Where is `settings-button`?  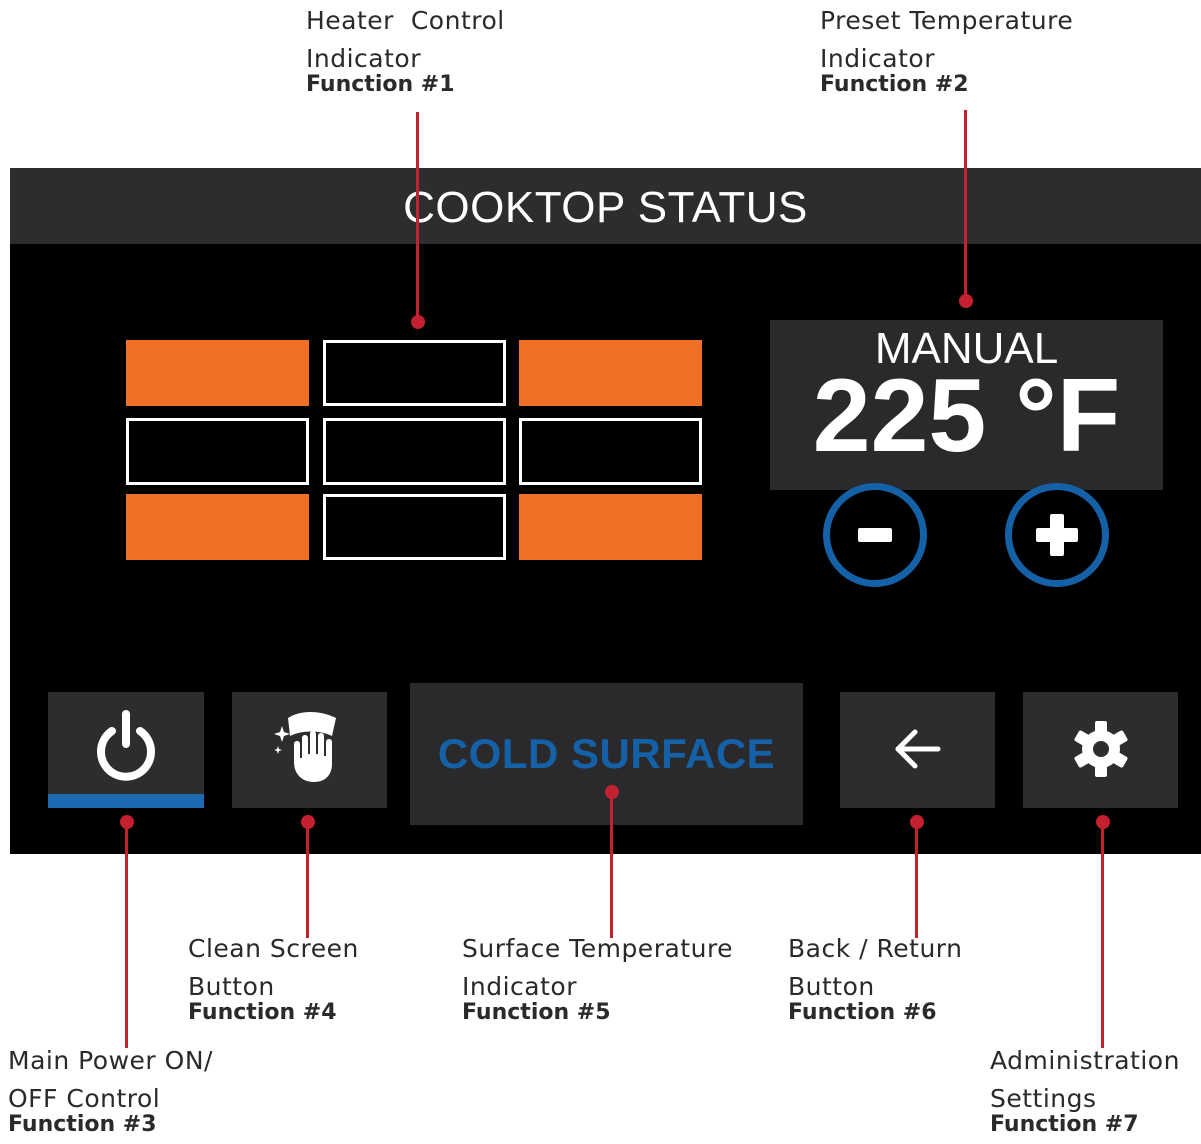 settings-button is located at coordinates (1100, 750).